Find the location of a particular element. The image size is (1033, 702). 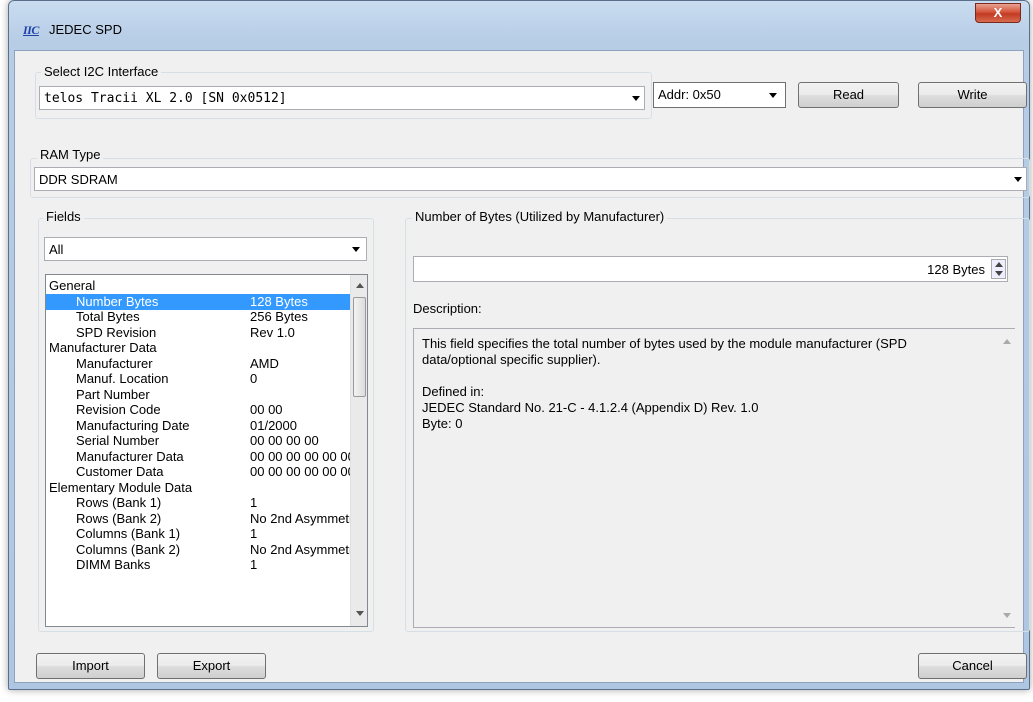

title-bar: IIC JEDEC SPD X is located at coordinates (519, 23).